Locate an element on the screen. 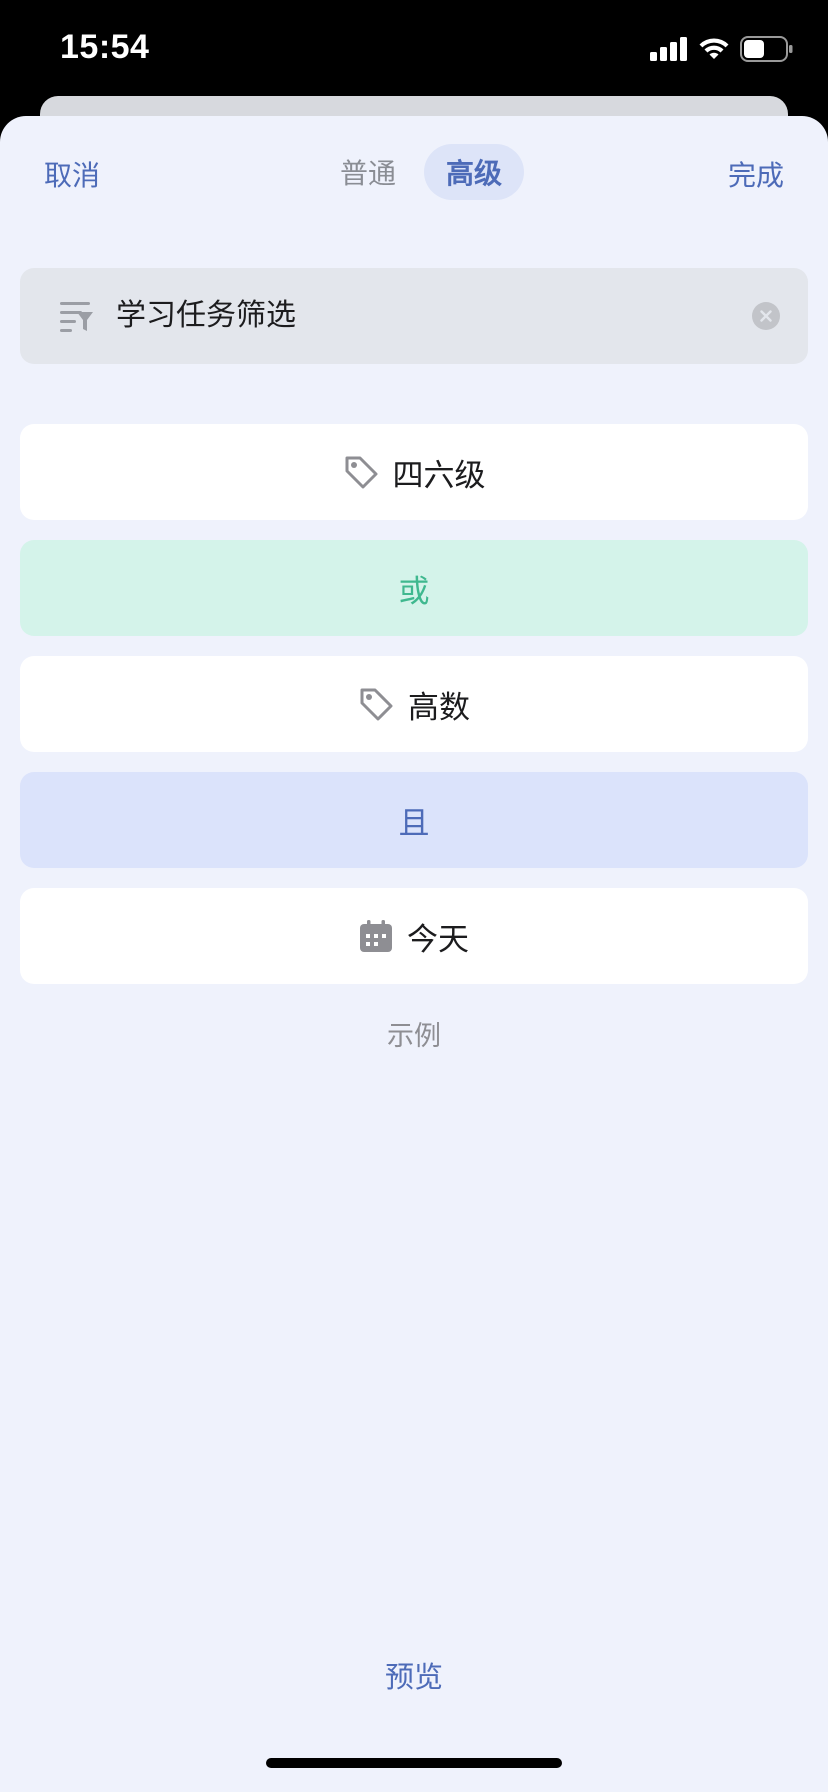  condition-tag-row: 高数 is located at coordinates (414, 704).